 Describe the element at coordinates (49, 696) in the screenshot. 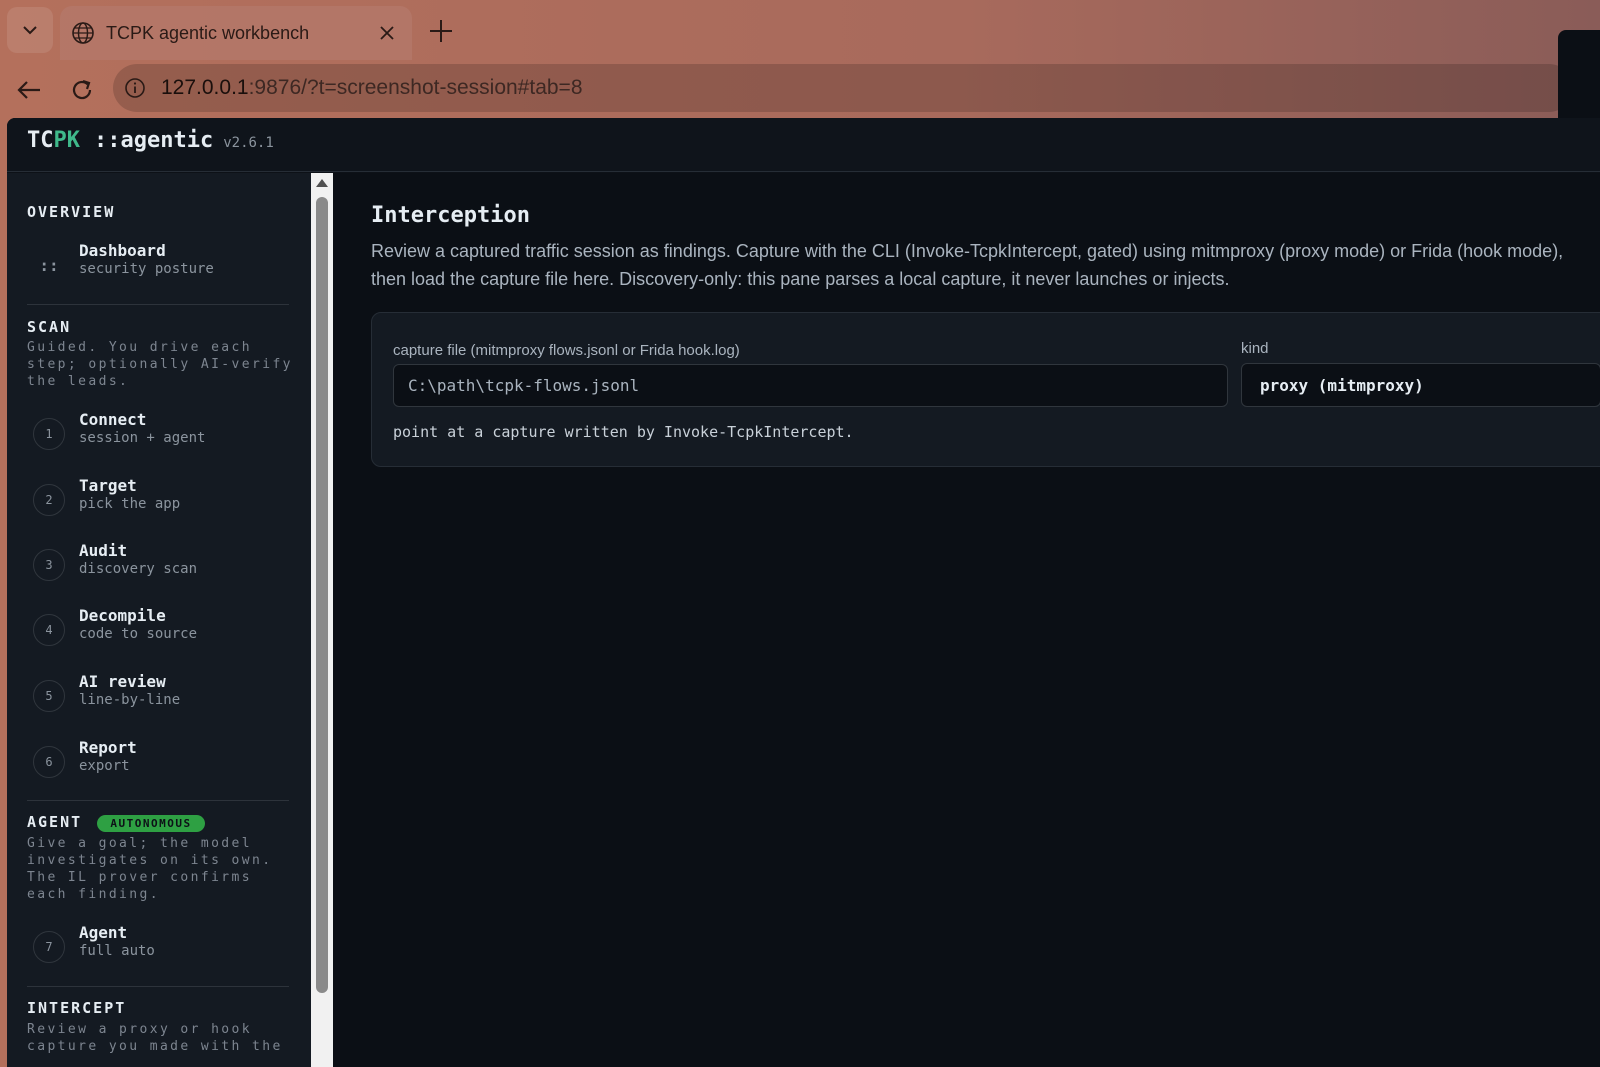

I see `step-number: 5` at that location.